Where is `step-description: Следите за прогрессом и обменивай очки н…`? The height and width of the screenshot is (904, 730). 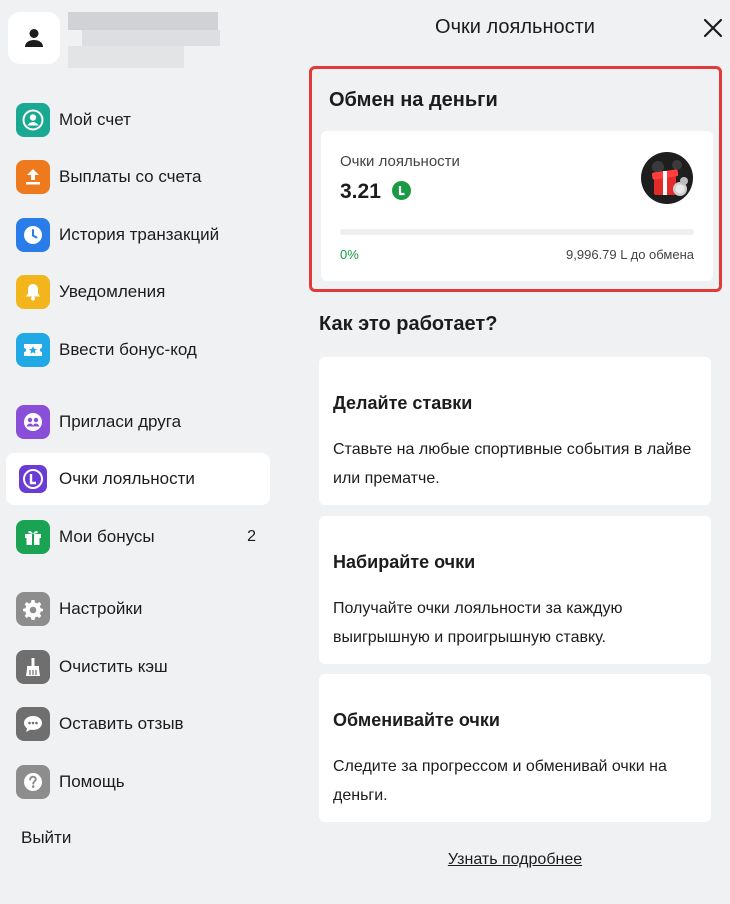
step-description: Следите за прогрессом и обменивай очки н… is located at coordinates (500, 781).